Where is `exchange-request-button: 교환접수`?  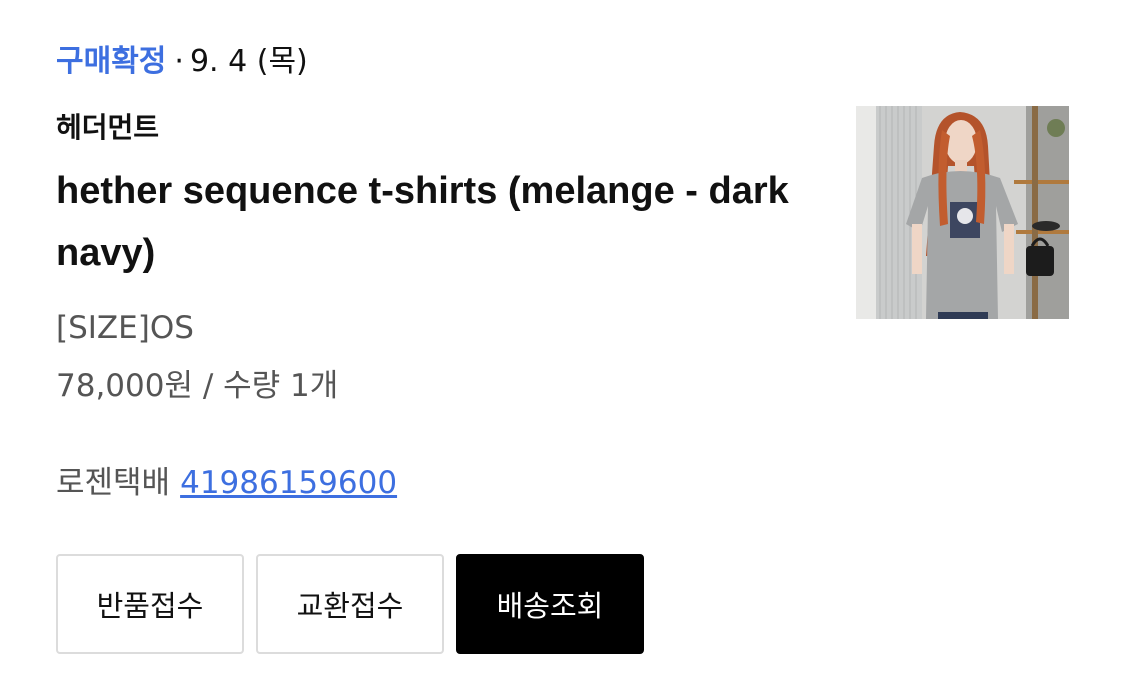 exchange-request-button: 교환접수 is located at coordinates (350, 604).